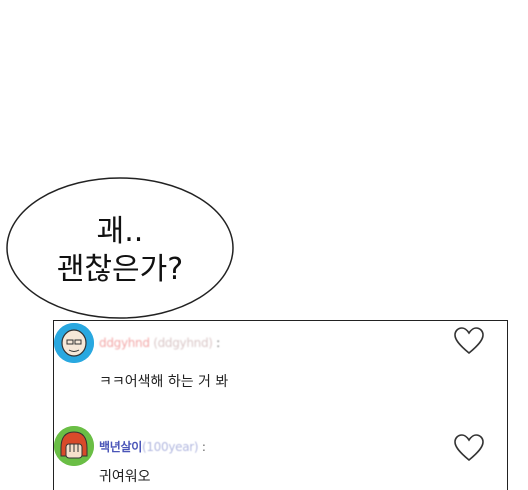 This screenshot has width=528, height=490. I want to click on speech-line-2: 괜찮은가?, so click(120, 269).